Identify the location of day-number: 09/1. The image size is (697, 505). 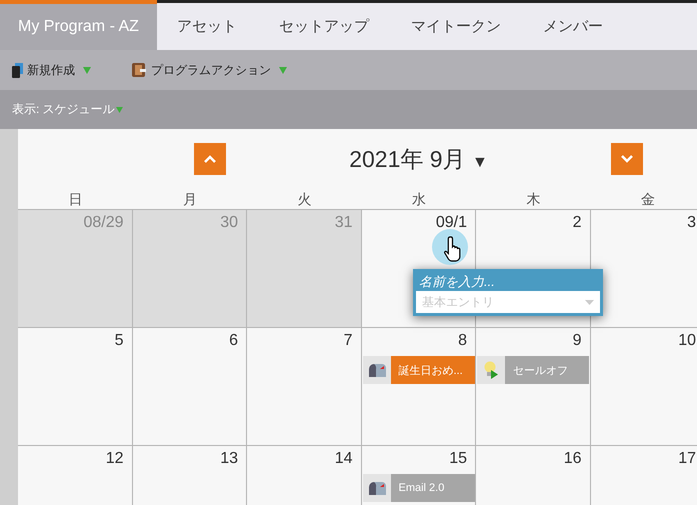
(452, 223).